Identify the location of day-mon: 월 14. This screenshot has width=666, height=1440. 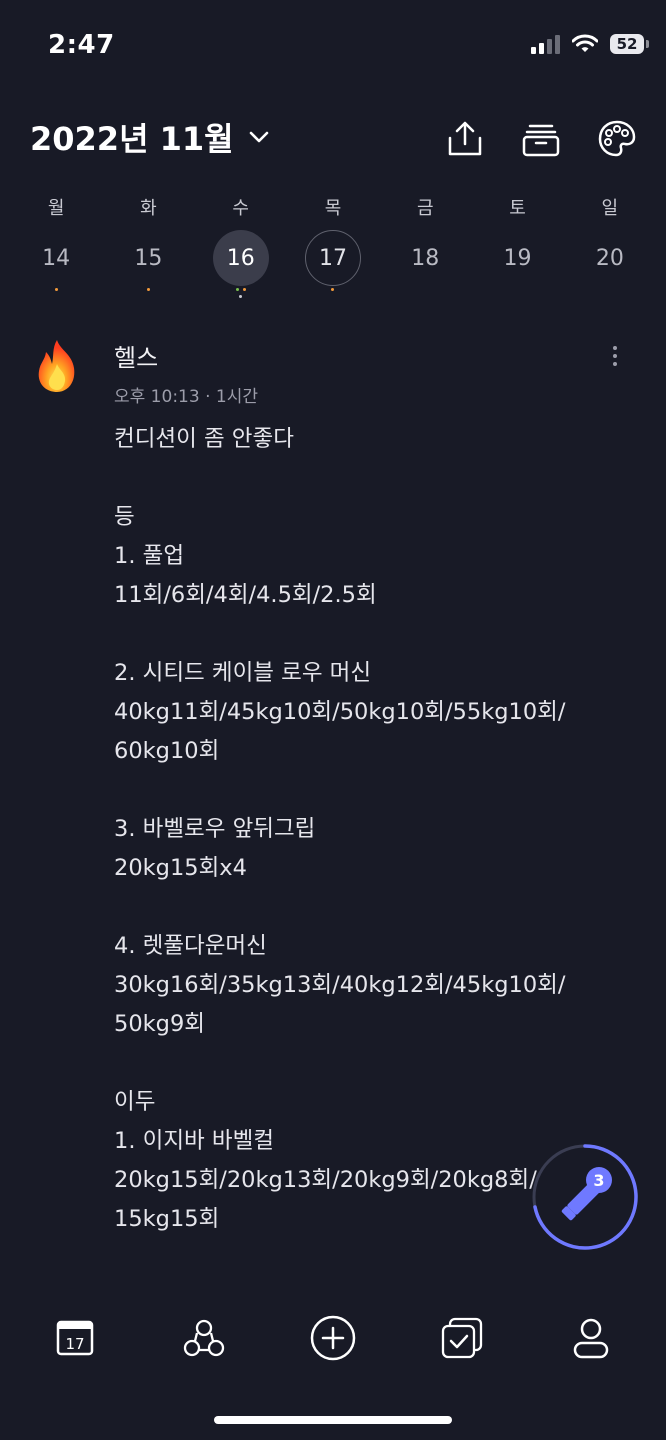
(56, 248).